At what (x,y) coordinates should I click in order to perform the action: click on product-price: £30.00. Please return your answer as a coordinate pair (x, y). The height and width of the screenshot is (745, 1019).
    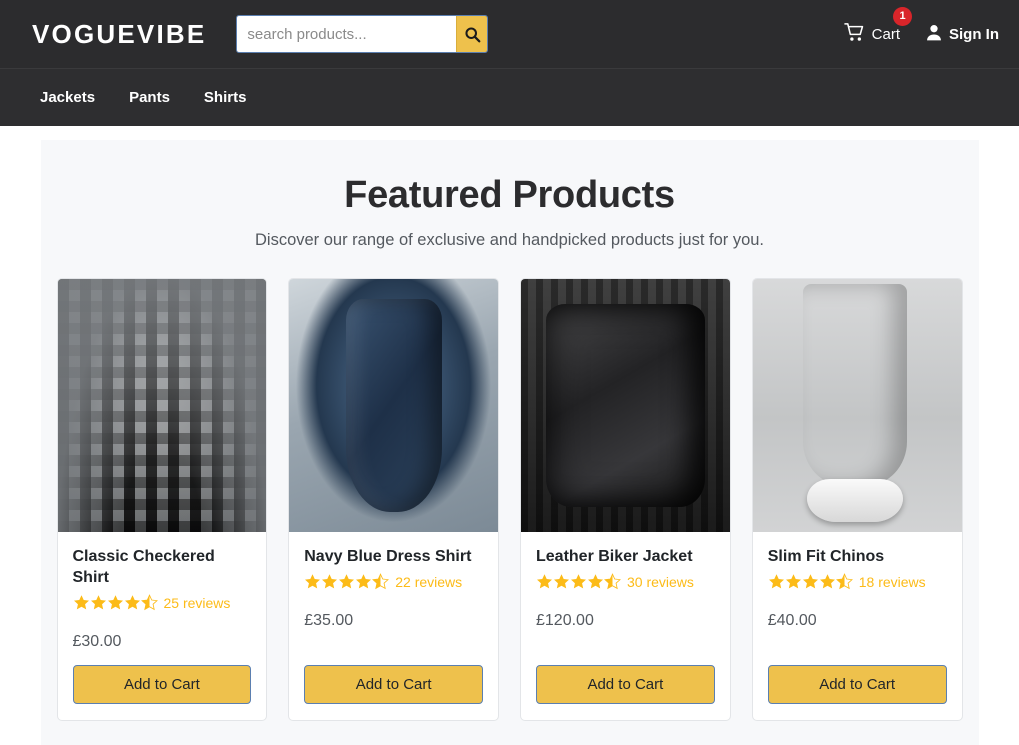
    Looking at the image, I should click on (97, 642).